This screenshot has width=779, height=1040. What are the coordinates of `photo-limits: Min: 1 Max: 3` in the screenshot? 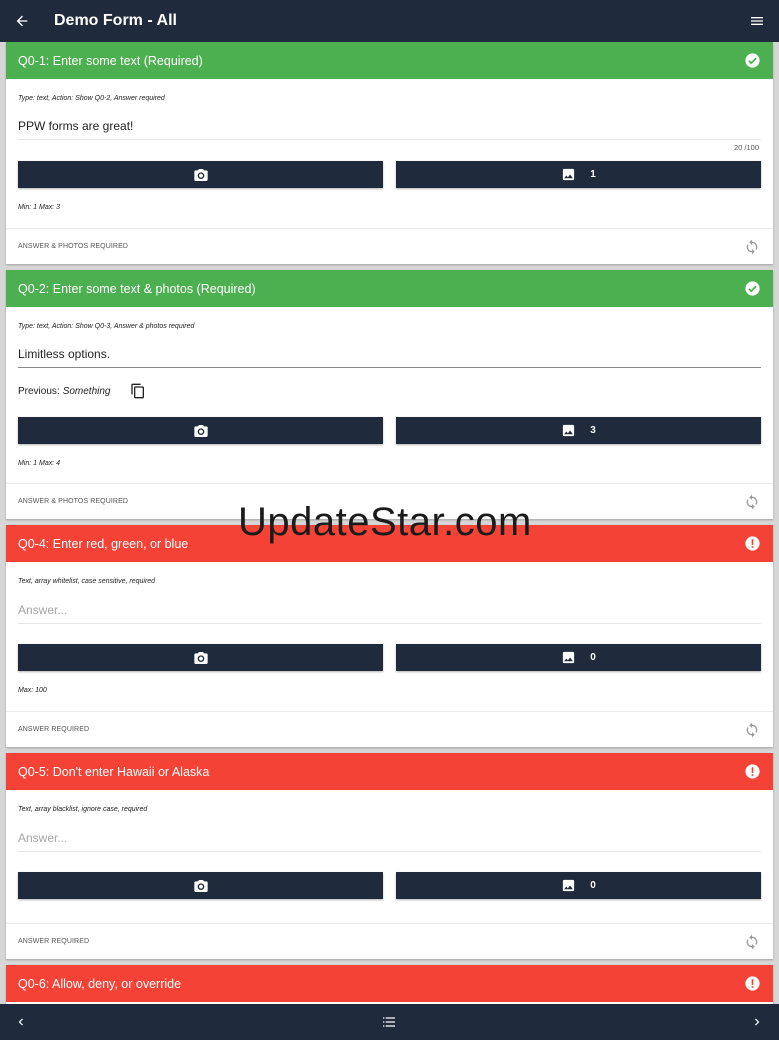 It's located at (39, 207).